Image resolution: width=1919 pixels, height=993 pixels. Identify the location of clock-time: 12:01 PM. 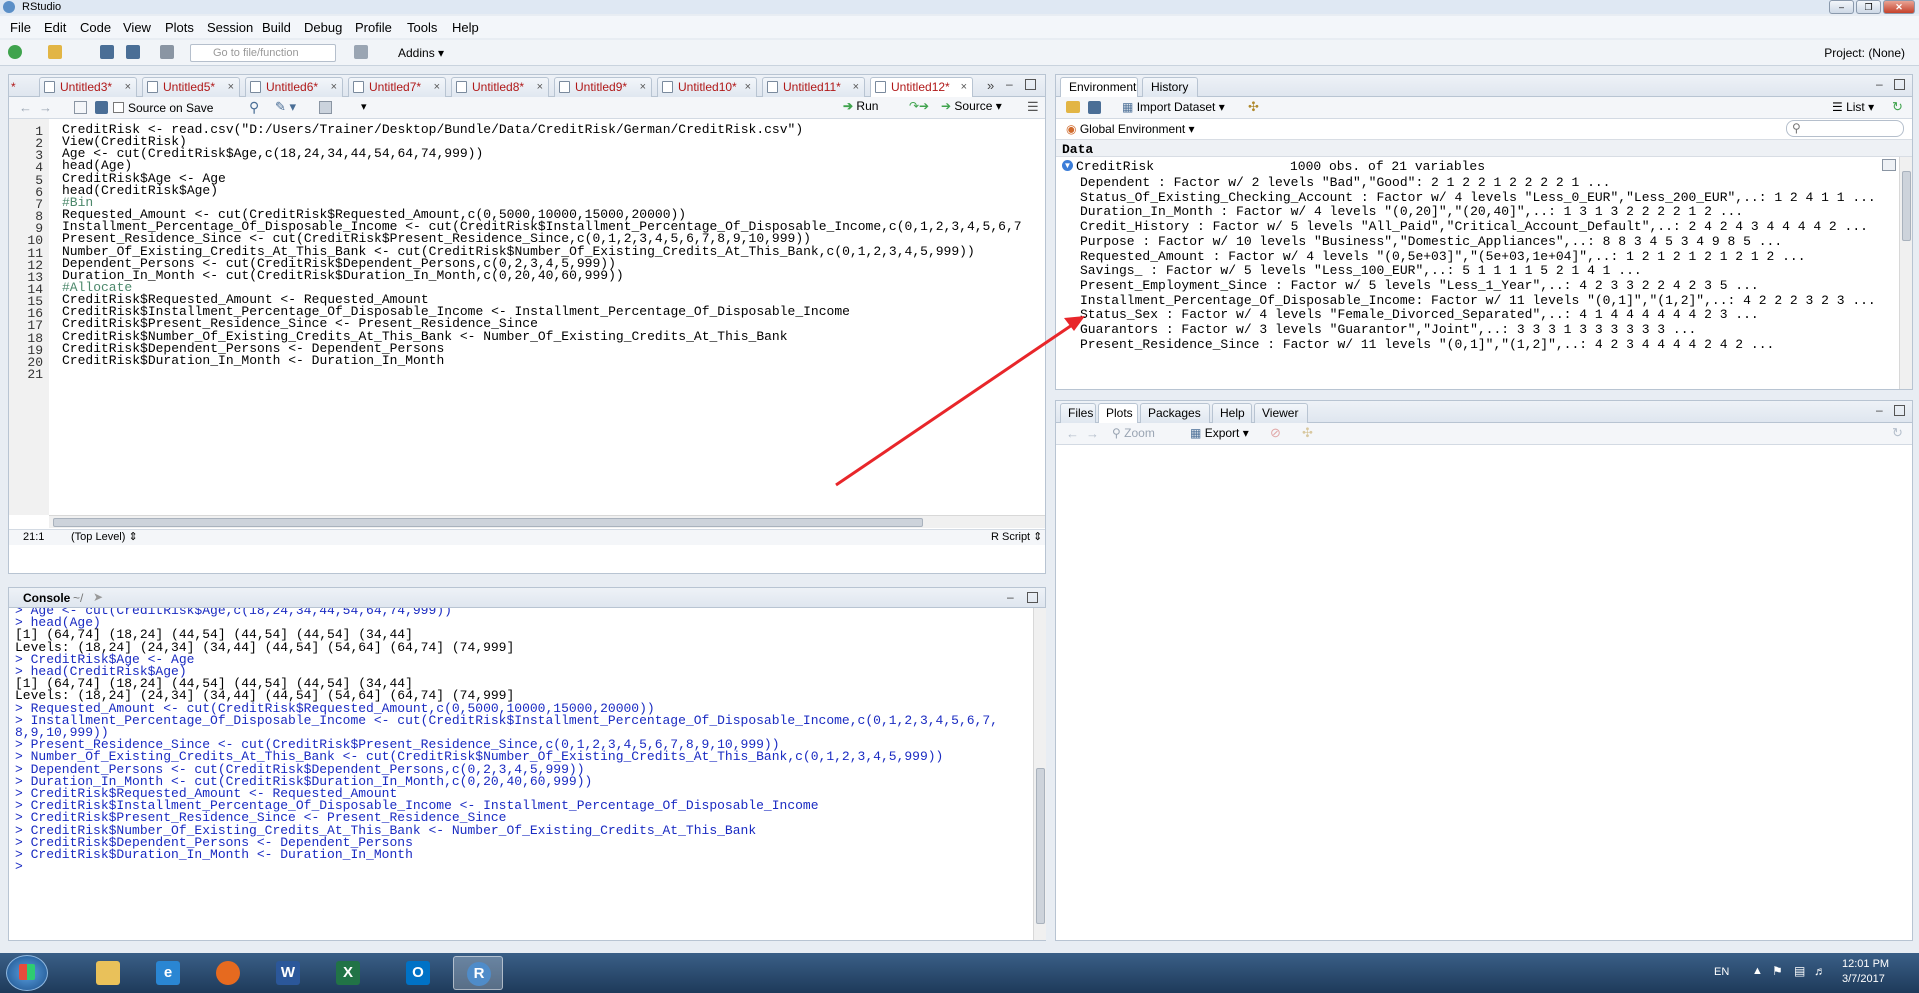
(1865, 964).